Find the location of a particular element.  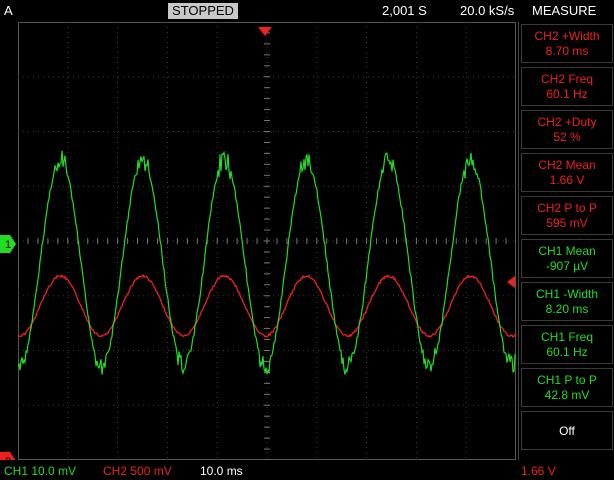

measurement-title: CH2 Freq is located at coordinates (566, 79).